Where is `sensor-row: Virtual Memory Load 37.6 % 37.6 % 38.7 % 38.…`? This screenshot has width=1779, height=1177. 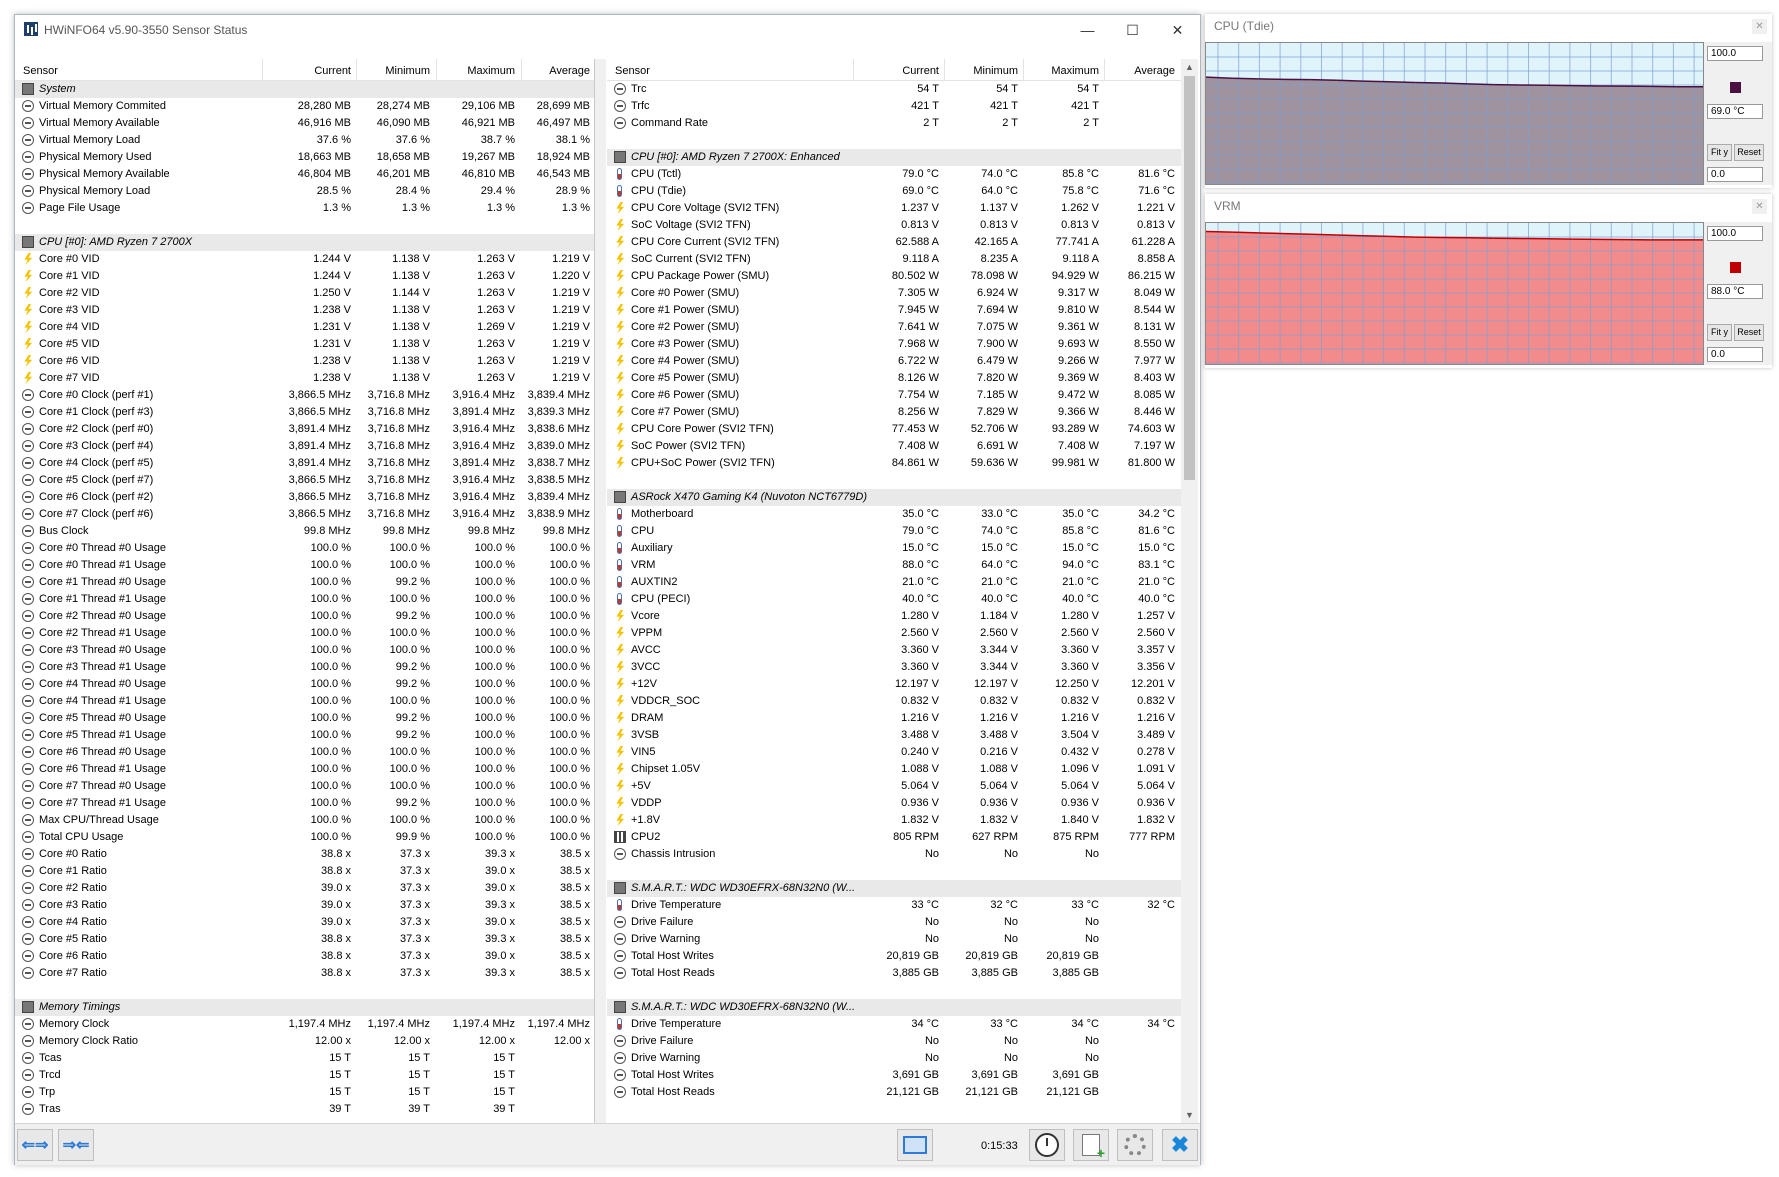
sensor-row: Virtual Memory Load 37.6 % 37.6 % 38.7 % 38.… is located at coordinates (304, 140).